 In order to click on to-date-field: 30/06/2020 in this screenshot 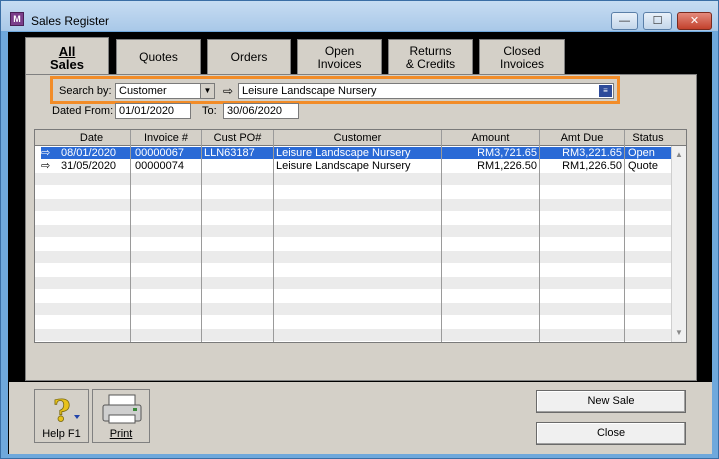, I will do `click(261, 111)`.